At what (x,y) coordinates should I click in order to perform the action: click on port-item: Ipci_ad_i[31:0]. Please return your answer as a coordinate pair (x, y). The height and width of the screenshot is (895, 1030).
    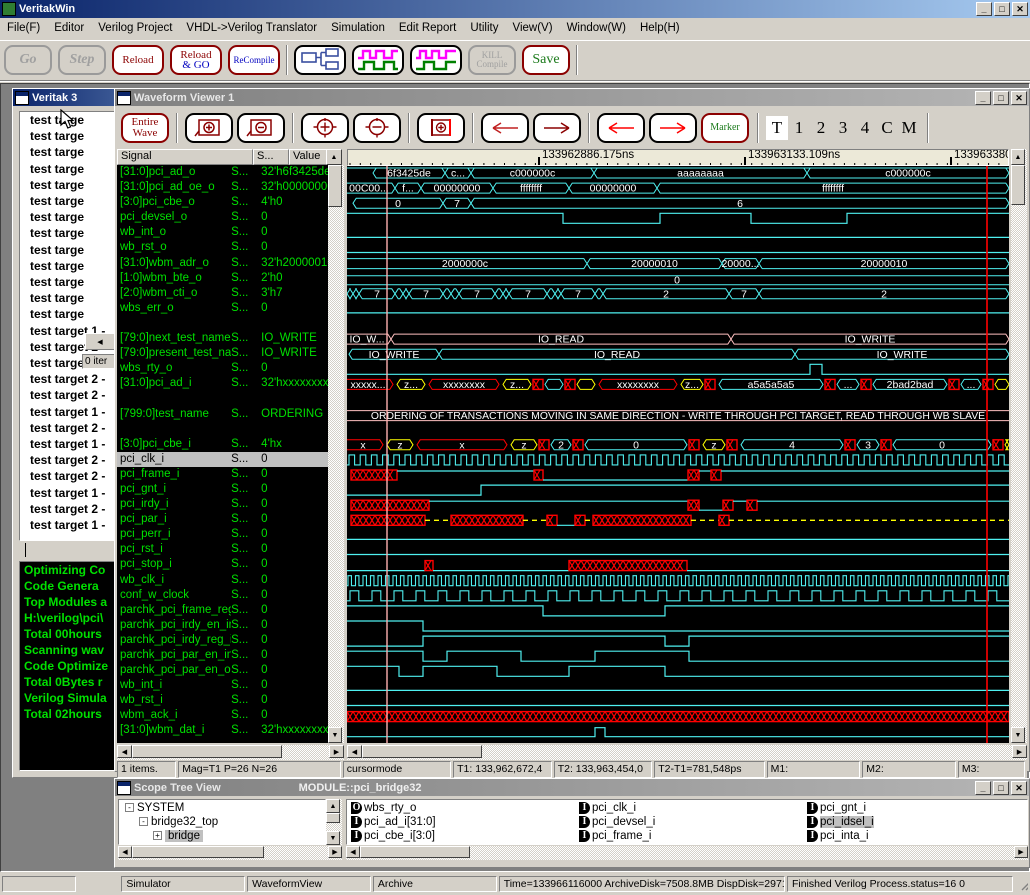
    Looking at the image, I should click on (393, 822).